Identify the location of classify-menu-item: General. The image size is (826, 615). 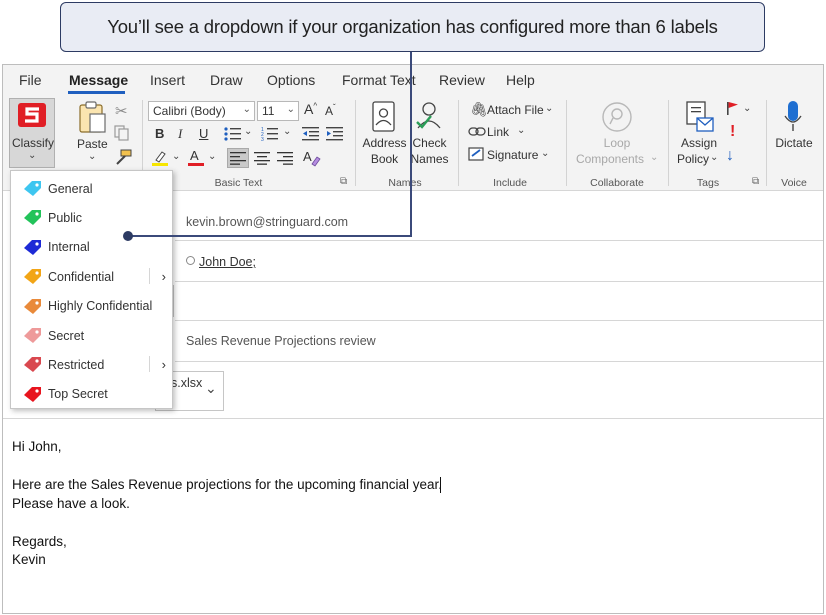
(91, 188).